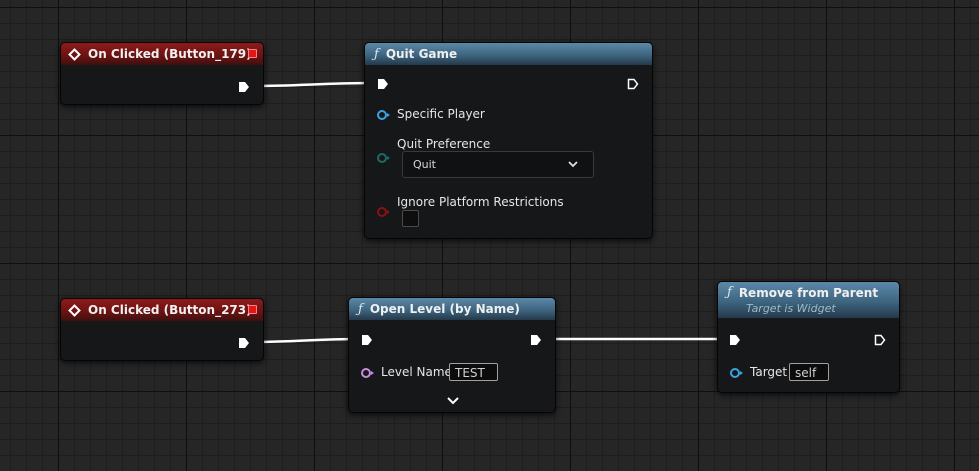 This screenshot has height=471, width=979. I want to click on wire-clicked179-to-quitgame, so click(313, 84).